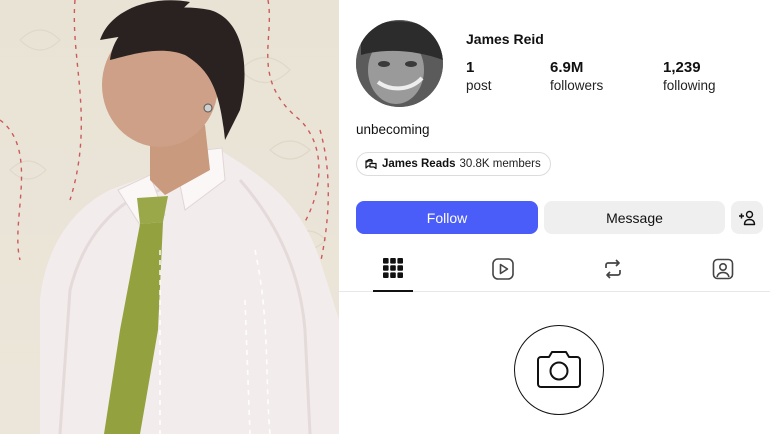 Image resolution: width=770 pixels, height=434 pixels. I want to click on tab-posts-grid, so click(393, 272).